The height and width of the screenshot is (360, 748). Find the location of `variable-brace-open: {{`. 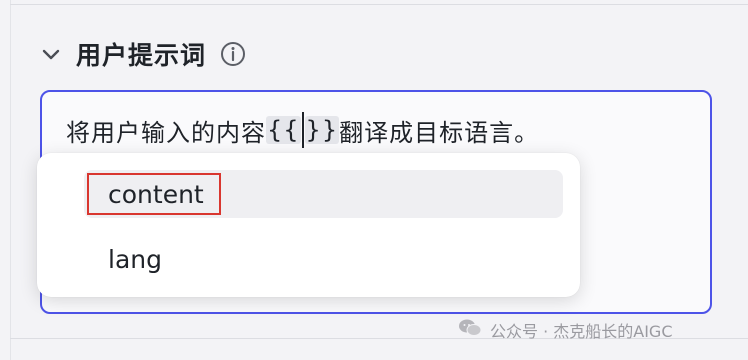

variable-brace-open: {{ is located at coordinates (283, 130).